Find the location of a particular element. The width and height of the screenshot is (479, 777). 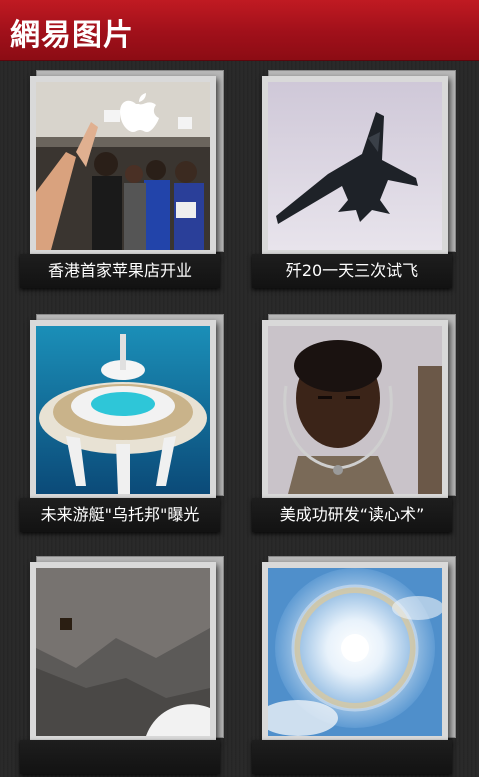

photo-cave is located at coordinates (123, 652).